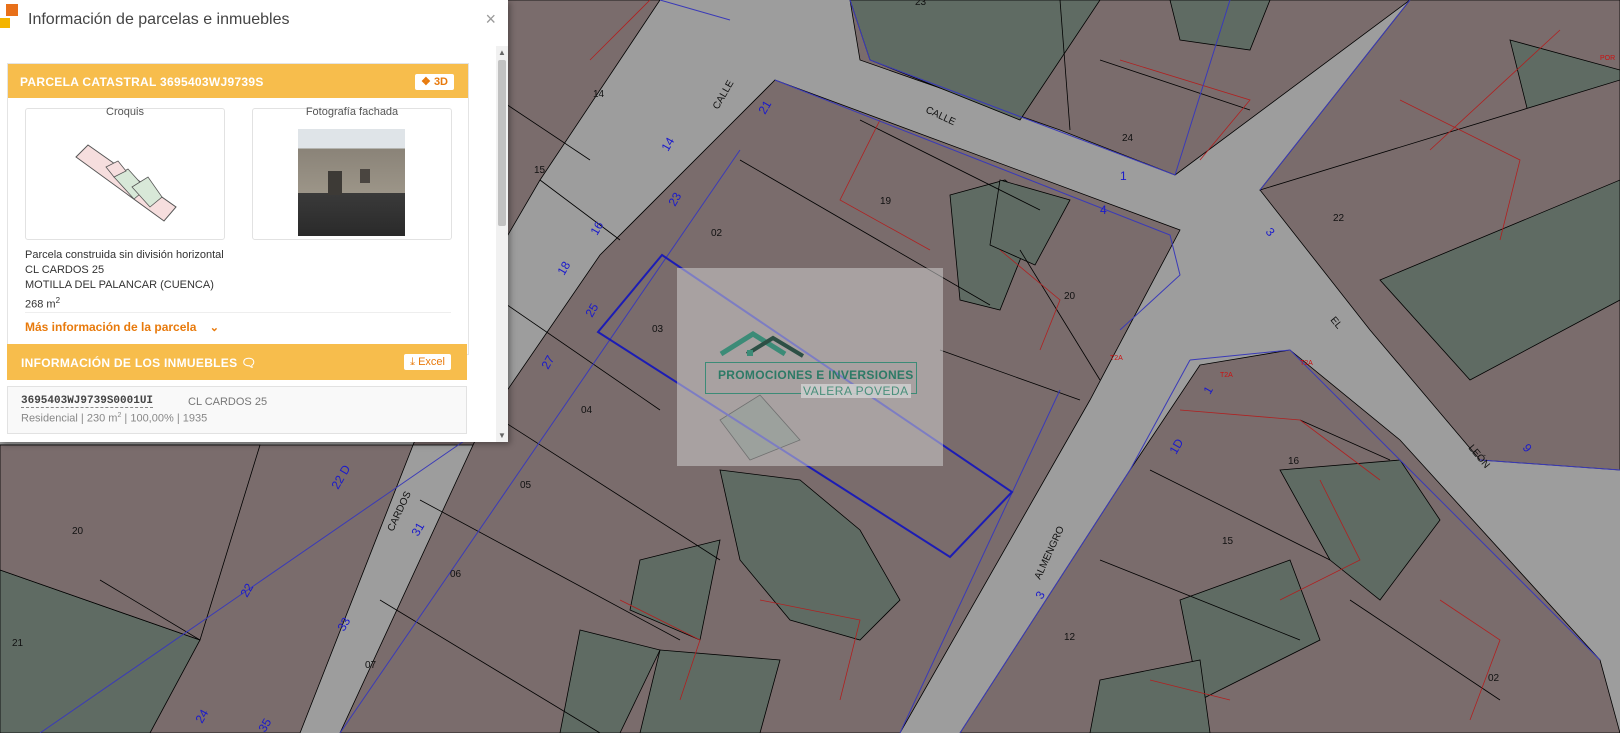 The width and height of the screenshot is (1620, 733). I want to click on inmueble-address: CL CARDOS 25, so click(228, 402).